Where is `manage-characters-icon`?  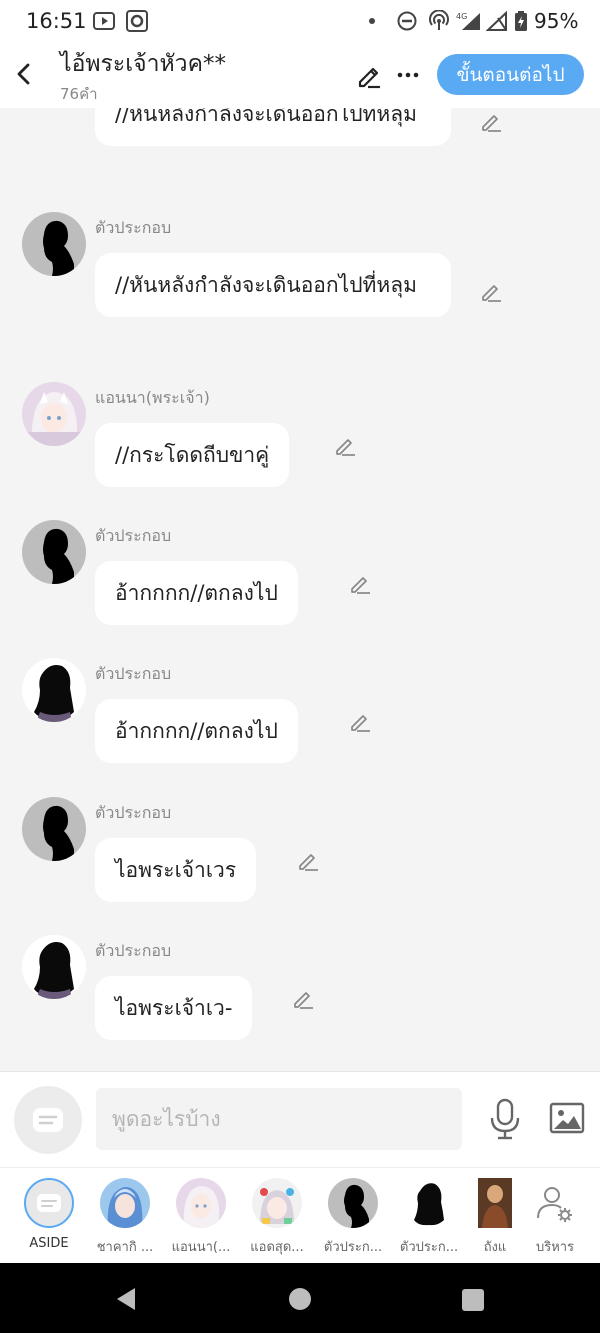
manage-characters-icon is located at coordinates (554, 1204).